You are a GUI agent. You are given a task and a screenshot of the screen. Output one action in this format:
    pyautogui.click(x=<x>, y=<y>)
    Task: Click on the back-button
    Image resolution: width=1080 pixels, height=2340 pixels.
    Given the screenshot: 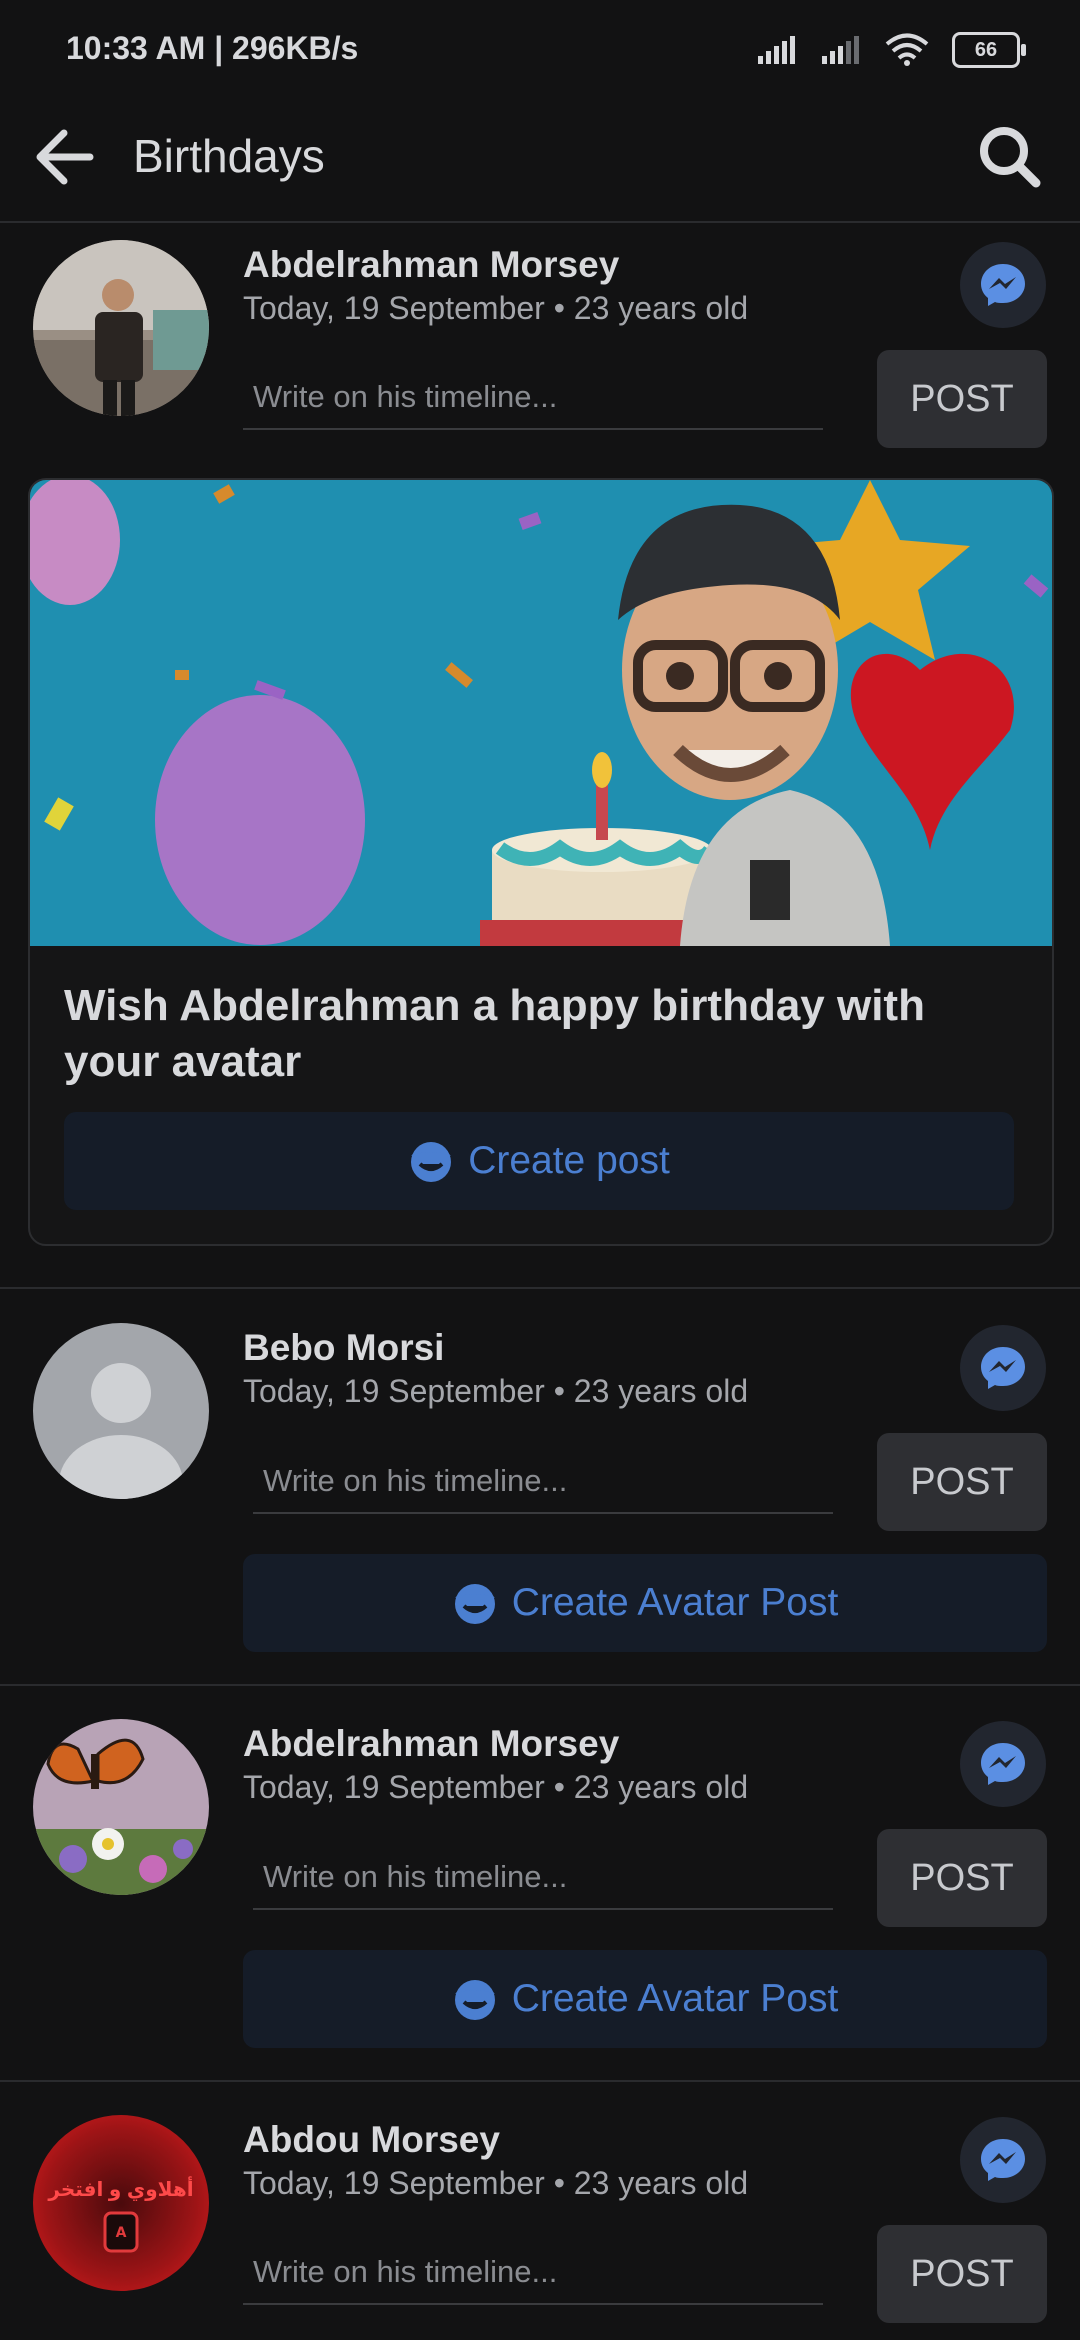 What is the action you would take?
    pyautogui.click(x=68, y=157)
    